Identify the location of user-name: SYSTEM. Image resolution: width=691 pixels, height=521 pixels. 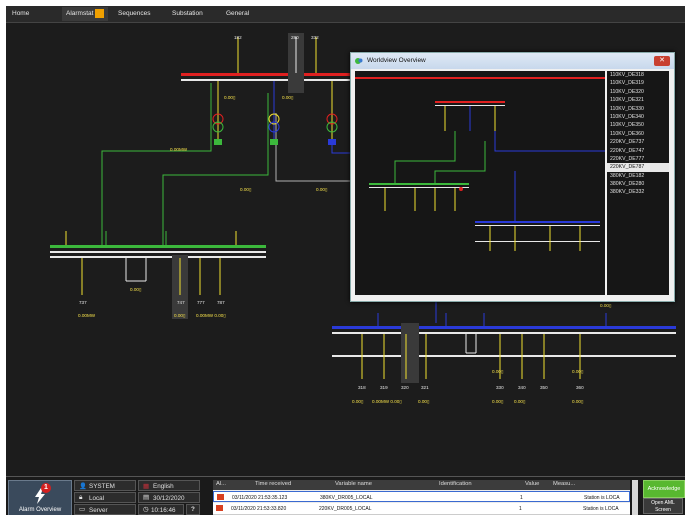
(102, 486).